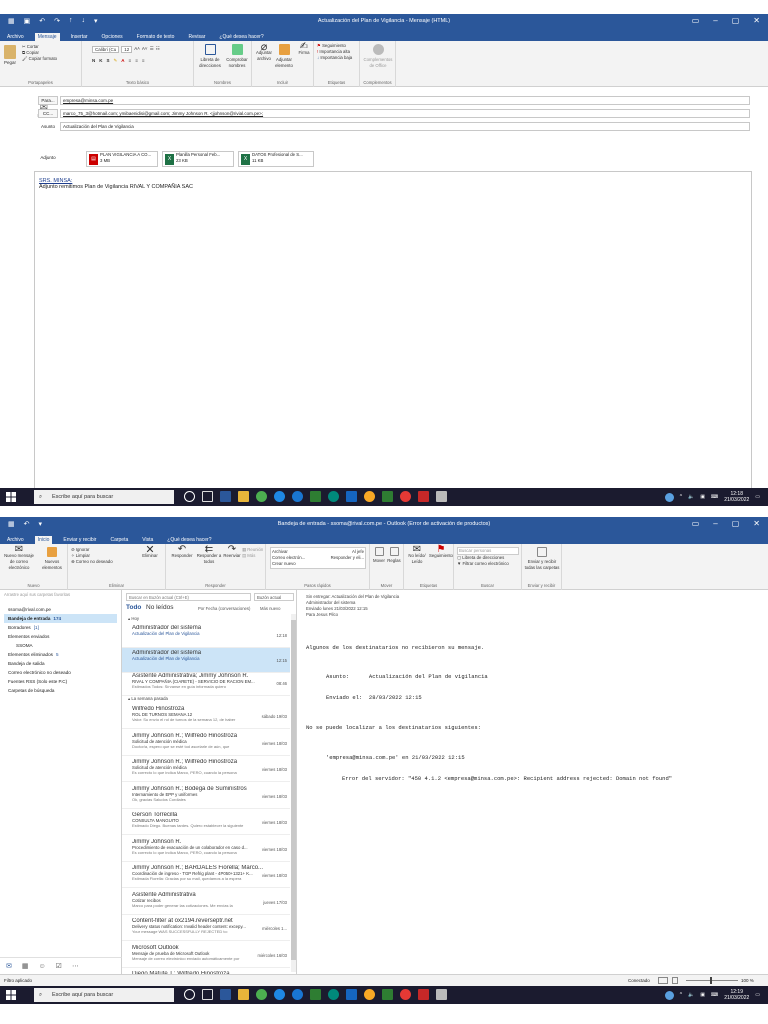 This screenshot has height=1024, width=768. Describe the element at coordinates (196, 37) in the screenshot. I see `tab-revisar: Revisar` at that location.